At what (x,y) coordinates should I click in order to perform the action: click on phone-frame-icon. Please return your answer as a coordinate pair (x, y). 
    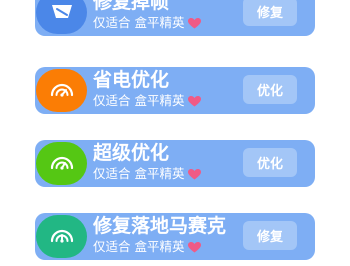
    Looking at the image, I should click on (62, 13).